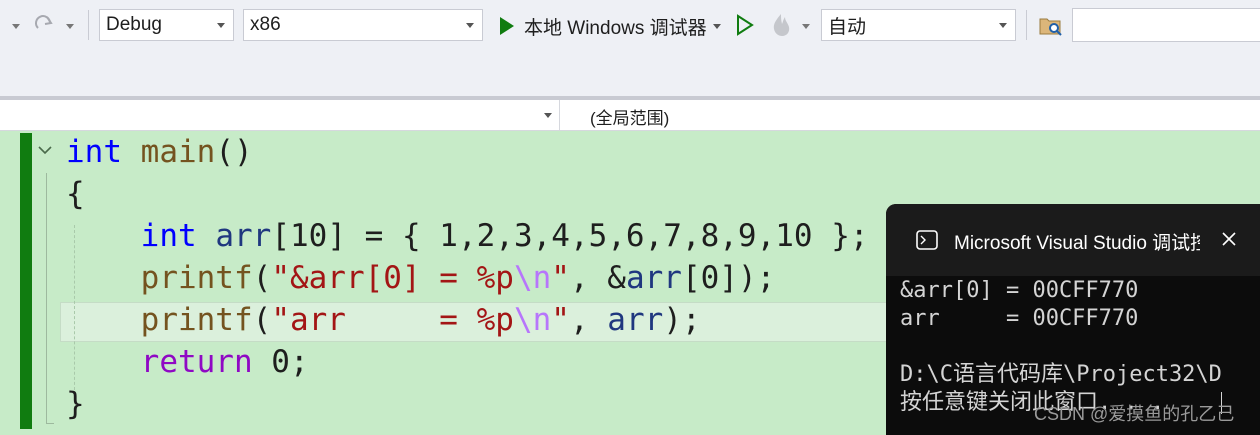 The image size is (1260, 435). Describe the element at coordinates (224, 362) in the screenshot. I see `code-line-6: return 0;` at that location.